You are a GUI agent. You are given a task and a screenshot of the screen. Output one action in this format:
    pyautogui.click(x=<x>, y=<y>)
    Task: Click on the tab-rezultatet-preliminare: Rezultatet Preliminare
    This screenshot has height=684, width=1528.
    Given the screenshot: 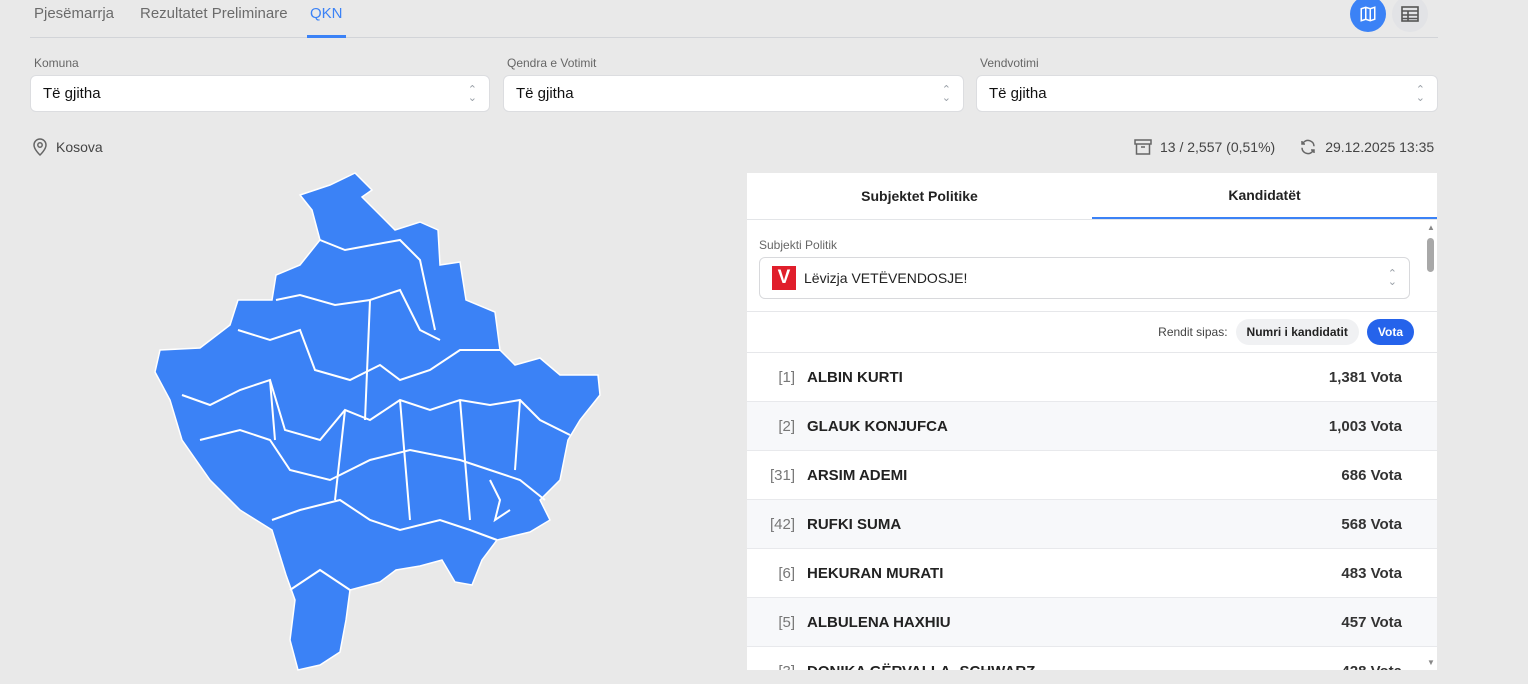 What is the action you would take?
    pyautogui.click(x=214, y=21)
    